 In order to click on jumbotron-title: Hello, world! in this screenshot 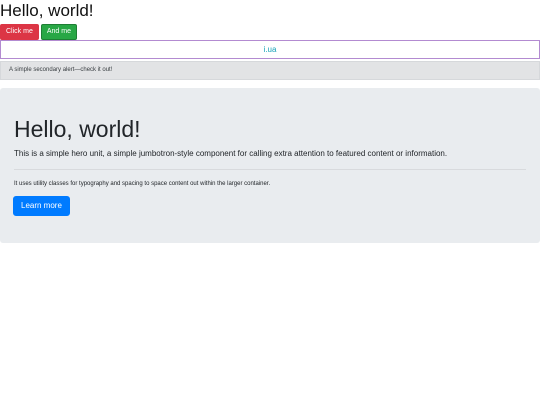, I will do `click(77, 129)`.